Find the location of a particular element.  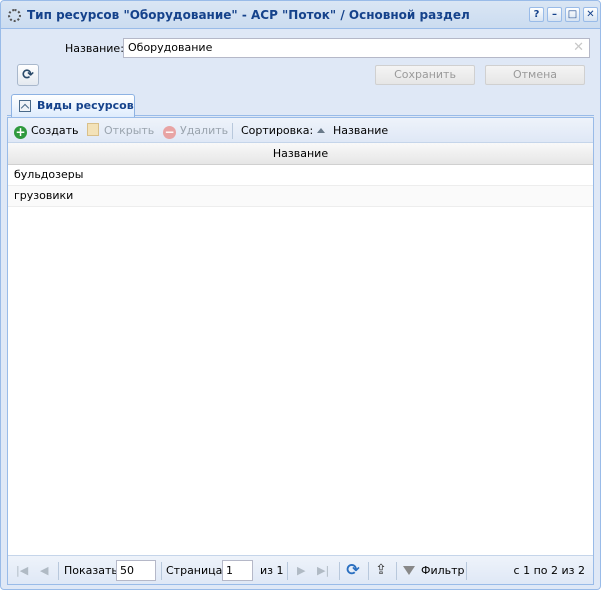

reload-icon: ⟳ is located at coordinates (353, 570).